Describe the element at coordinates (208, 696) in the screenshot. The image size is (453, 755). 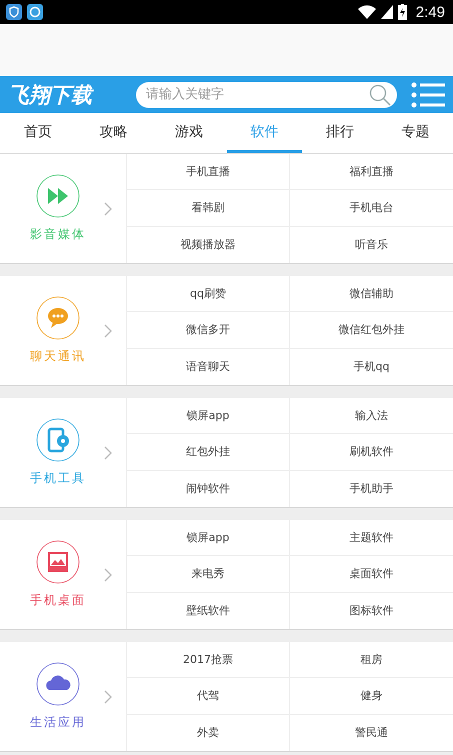
I see `subcategory-link: 代驾` at that location.